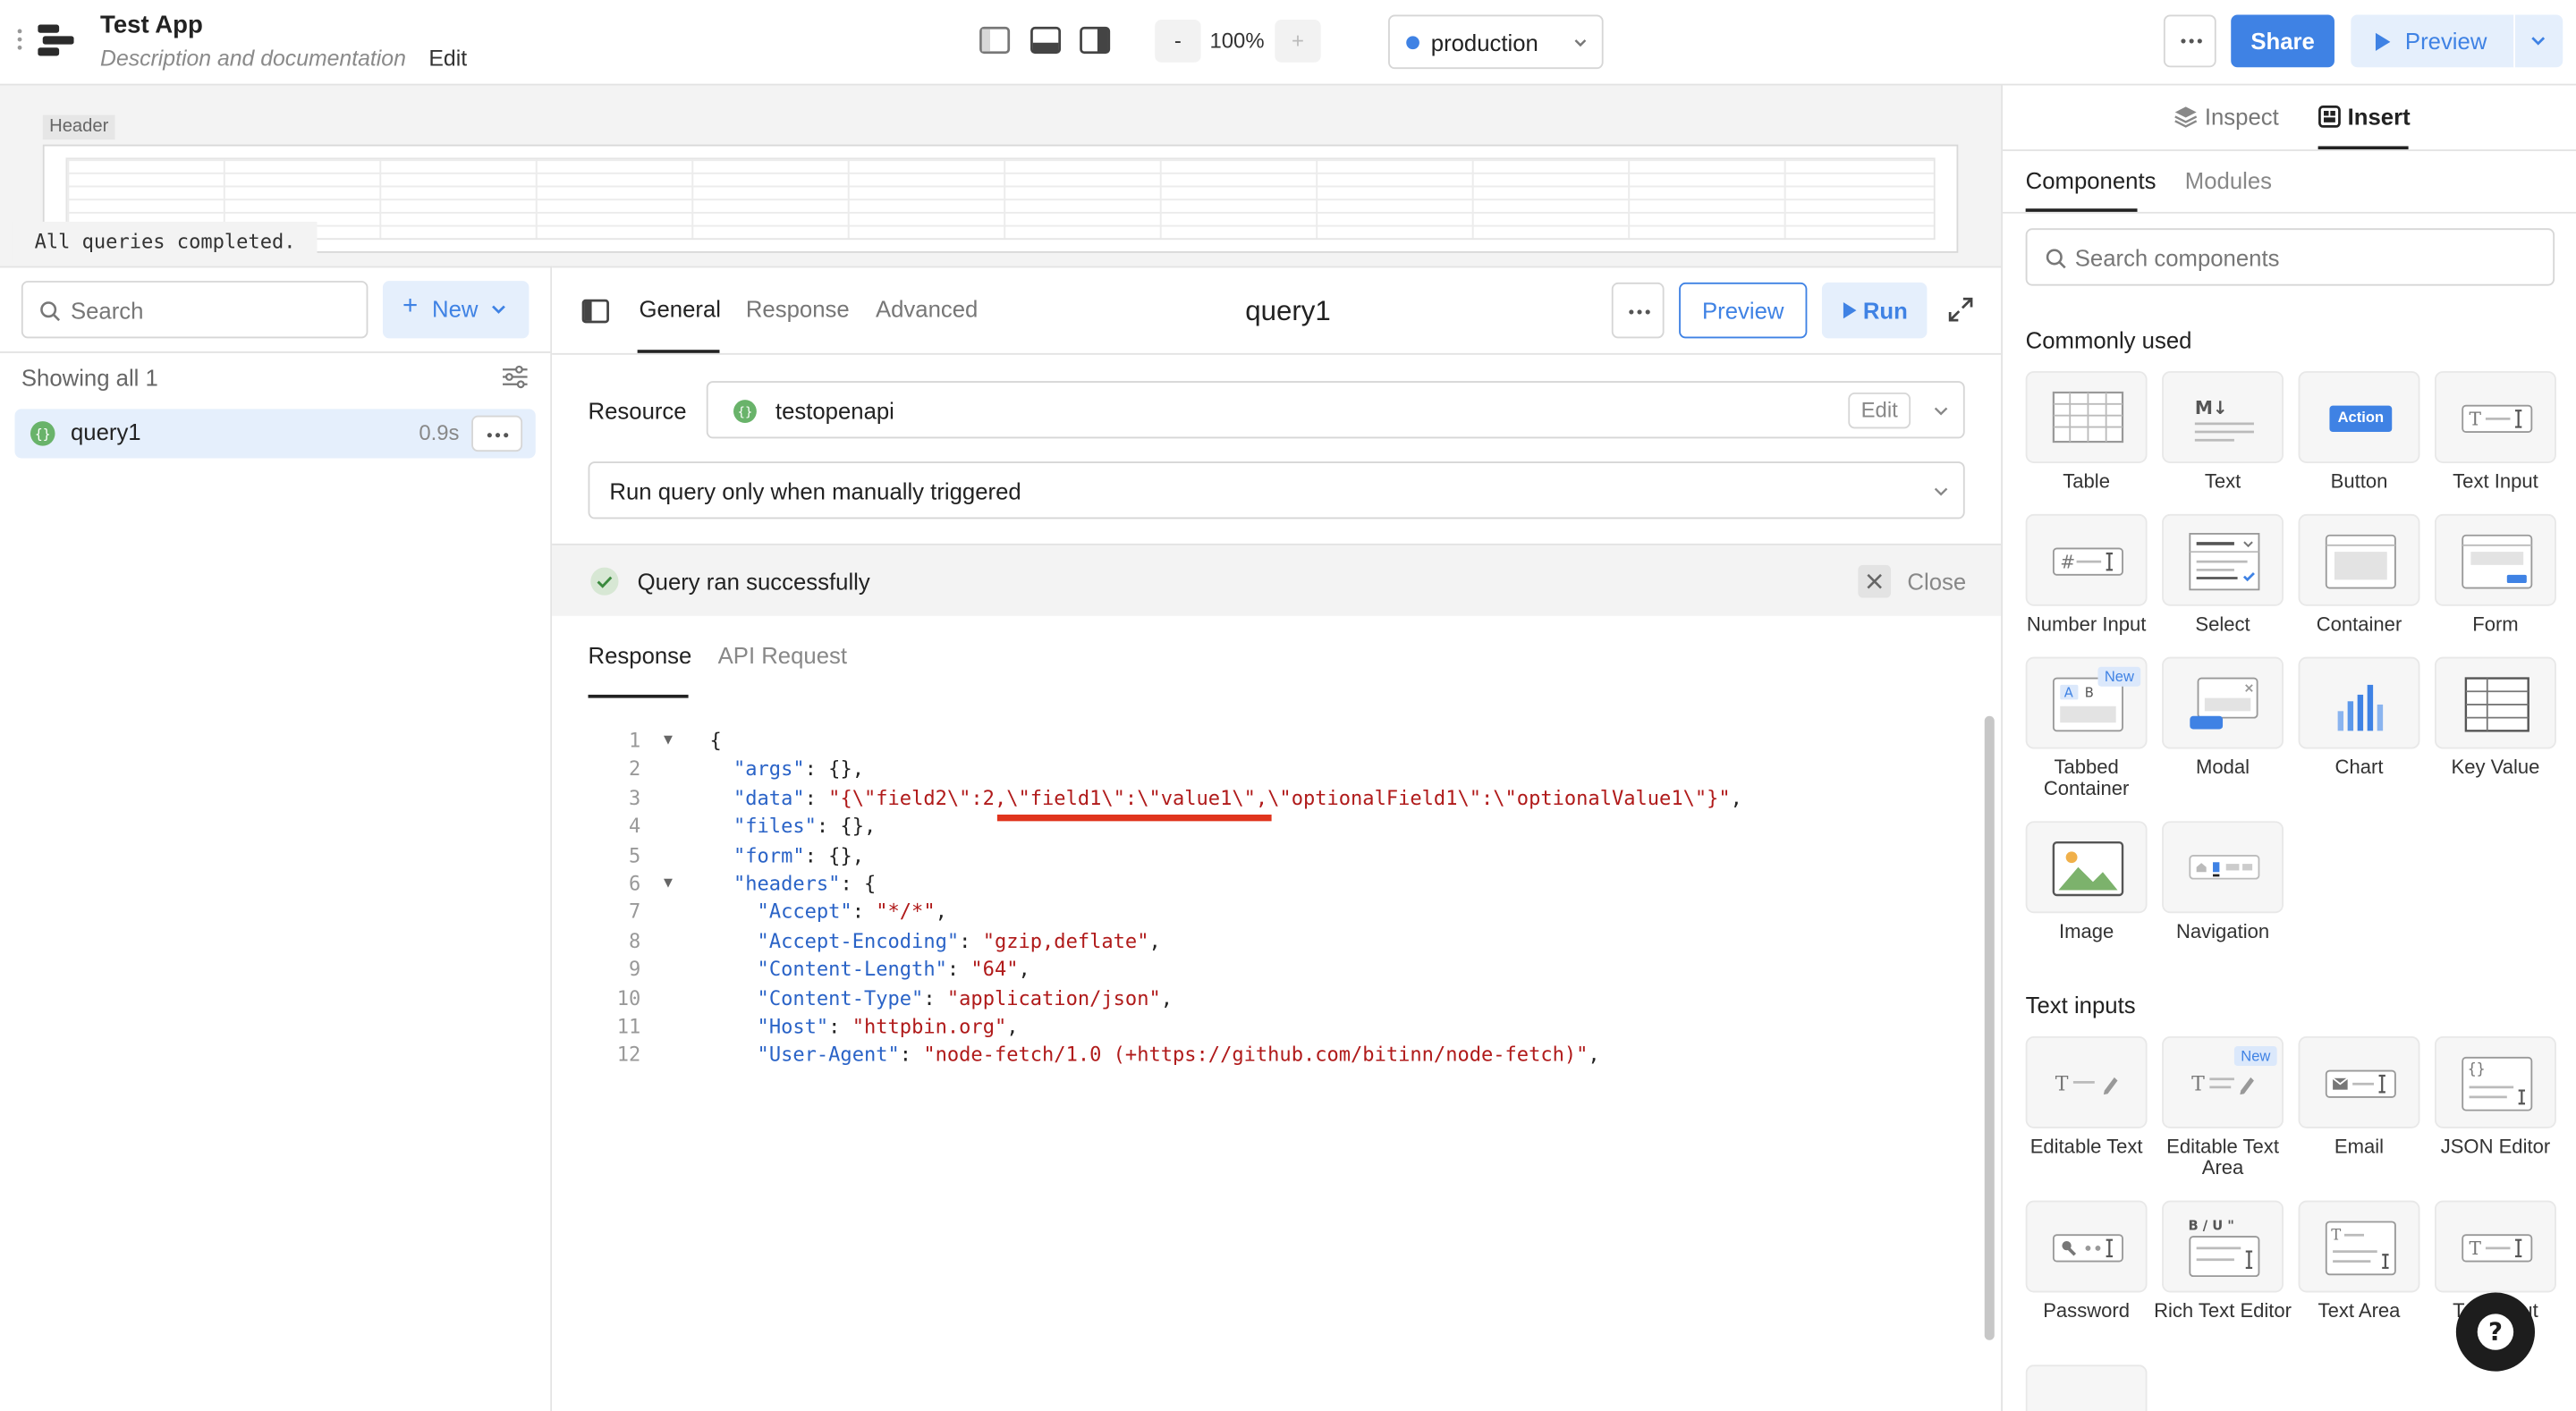 This screenshot has width=2576, height=1411. Describe the element at coordinates (1298, 41) in the screenshot. I see `zoom-in-button: +` at that location.